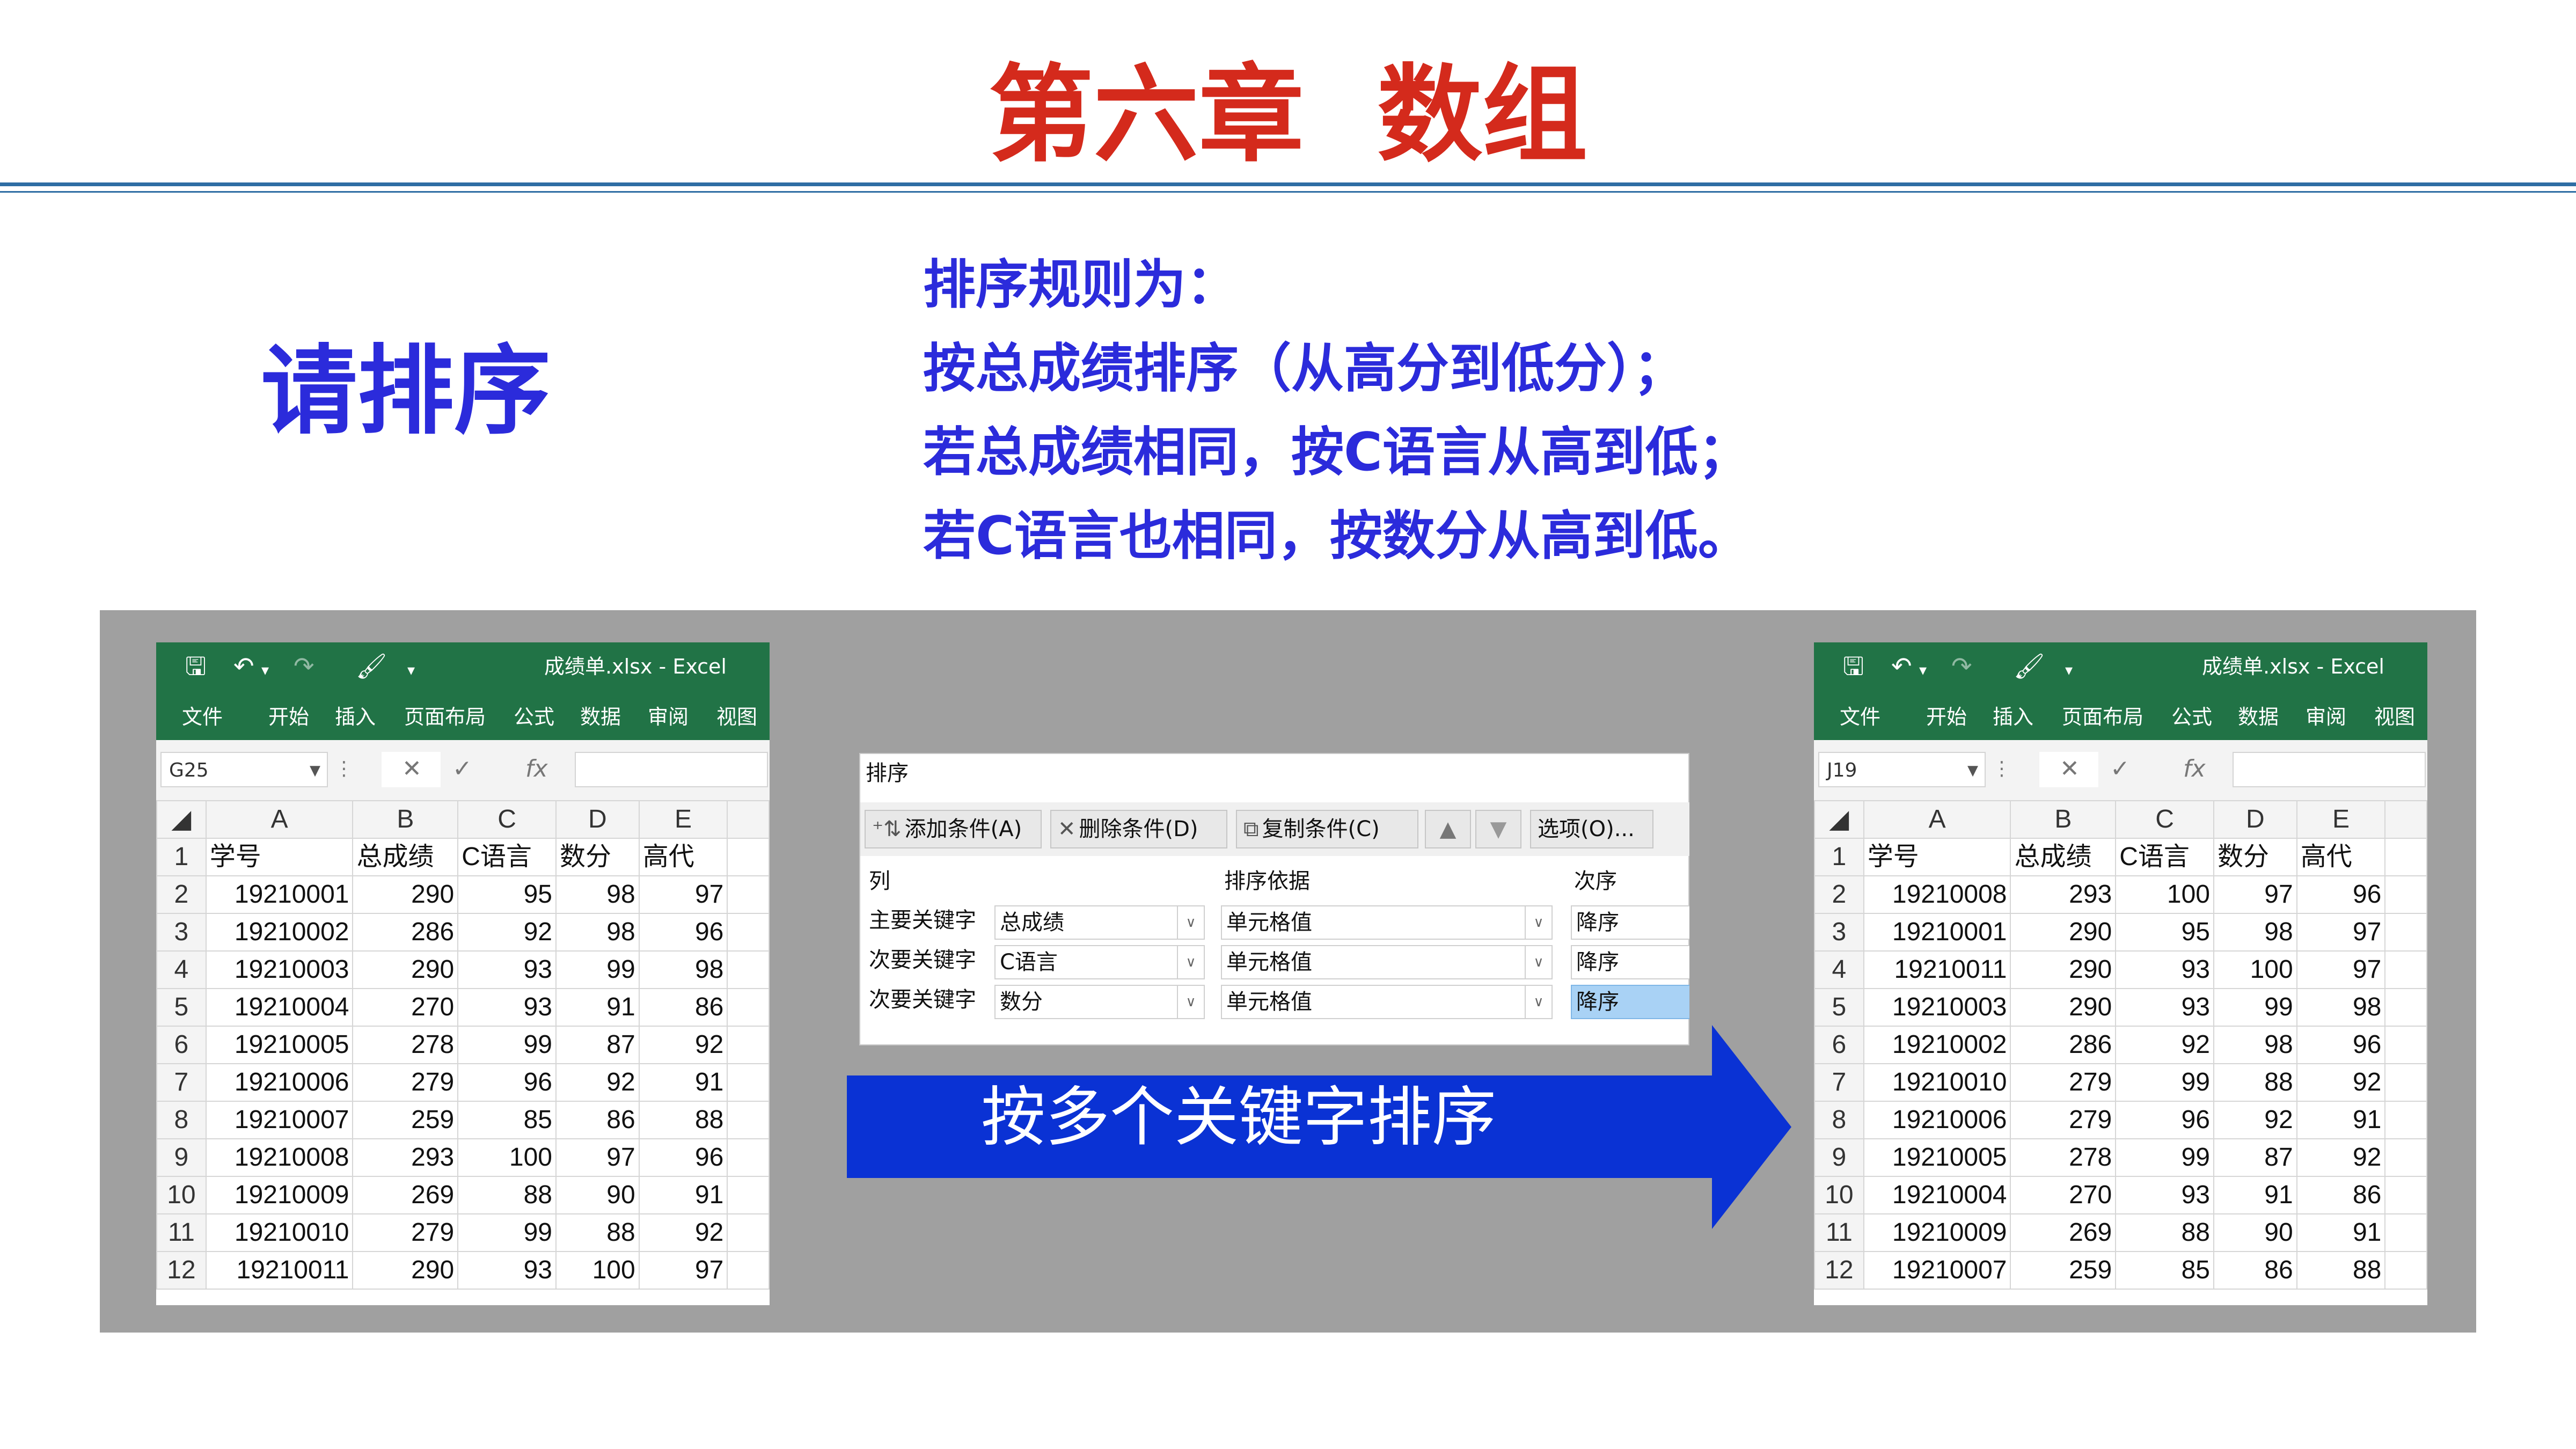 The image size is (2576, 1449). Describe the element at coordinates (265, 670) in the screenshot. I see `undo-dropdown-icon: ▾` at that location.